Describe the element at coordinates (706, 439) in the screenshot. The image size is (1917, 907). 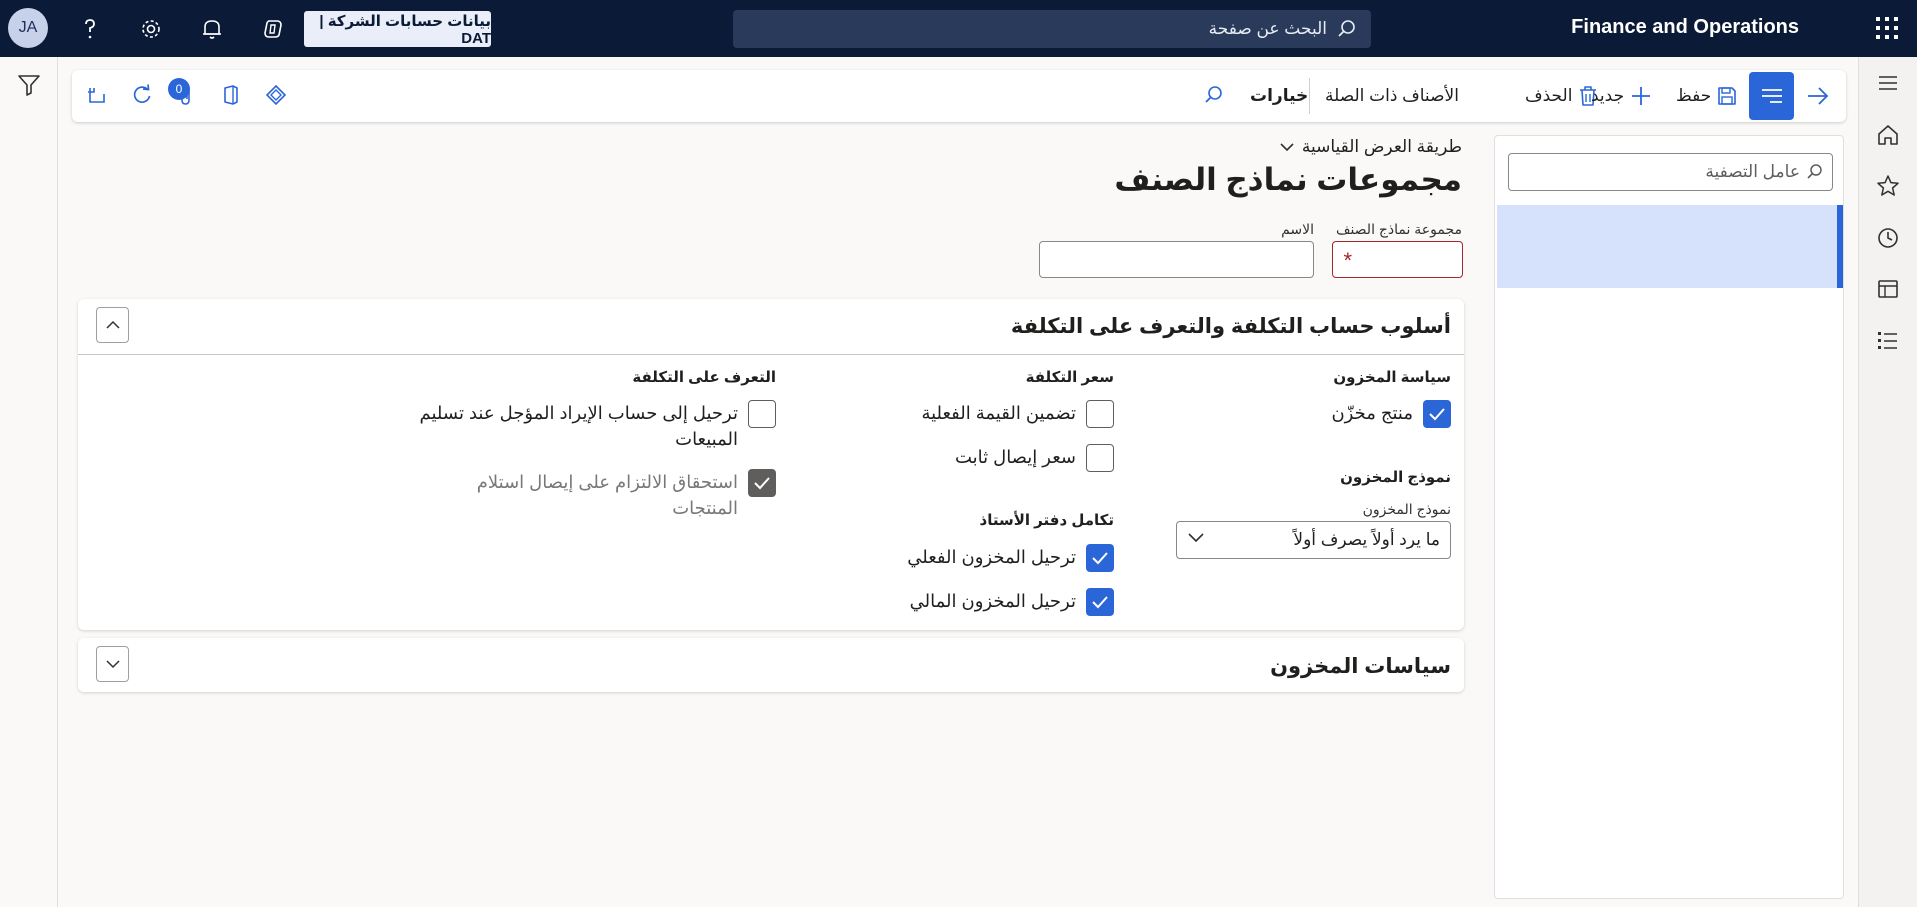
I see `post-deferred-revenue-line2: المبيعات` at that location.